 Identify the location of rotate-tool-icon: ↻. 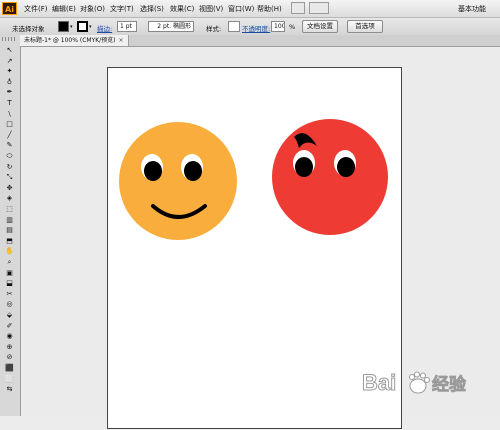
(9, 167).